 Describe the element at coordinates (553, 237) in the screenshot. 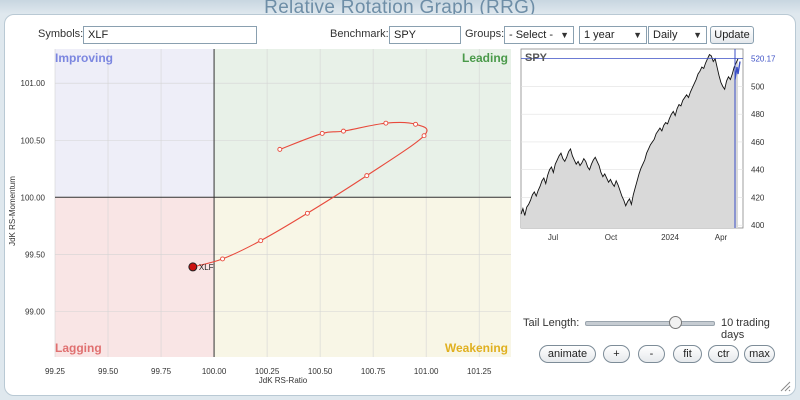

I see `spy-x-tick-label: Jul` at that location.